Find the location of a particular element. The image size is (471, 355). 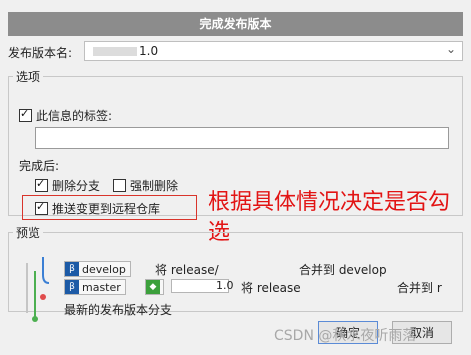

tag-version-input: 1.0 is located at coordinates (202, 286).